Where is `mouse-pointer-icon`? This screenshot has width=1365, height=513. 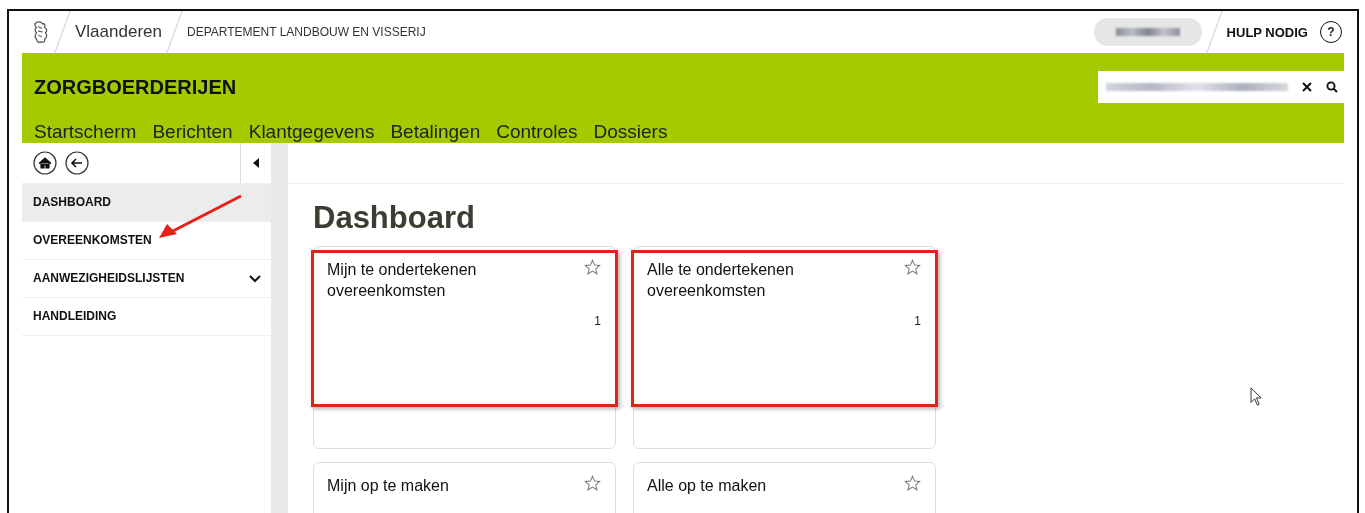 mouse-pointer-icon is located at coordinates (1256, 397).